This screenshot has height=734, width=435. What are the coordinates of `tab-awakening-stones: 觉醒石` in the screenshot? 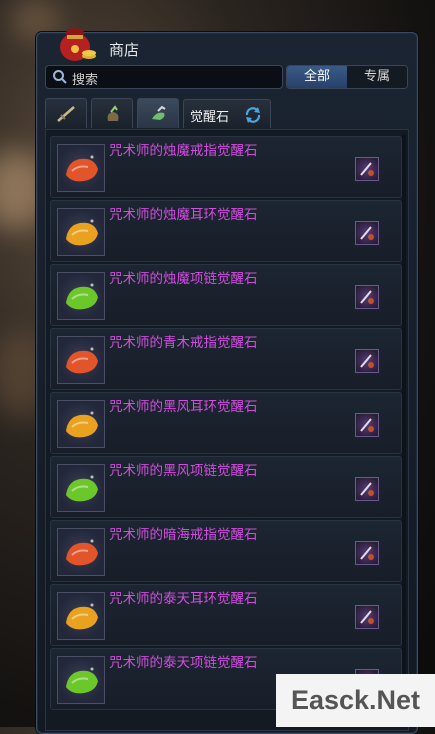 It's located at (227, 113).